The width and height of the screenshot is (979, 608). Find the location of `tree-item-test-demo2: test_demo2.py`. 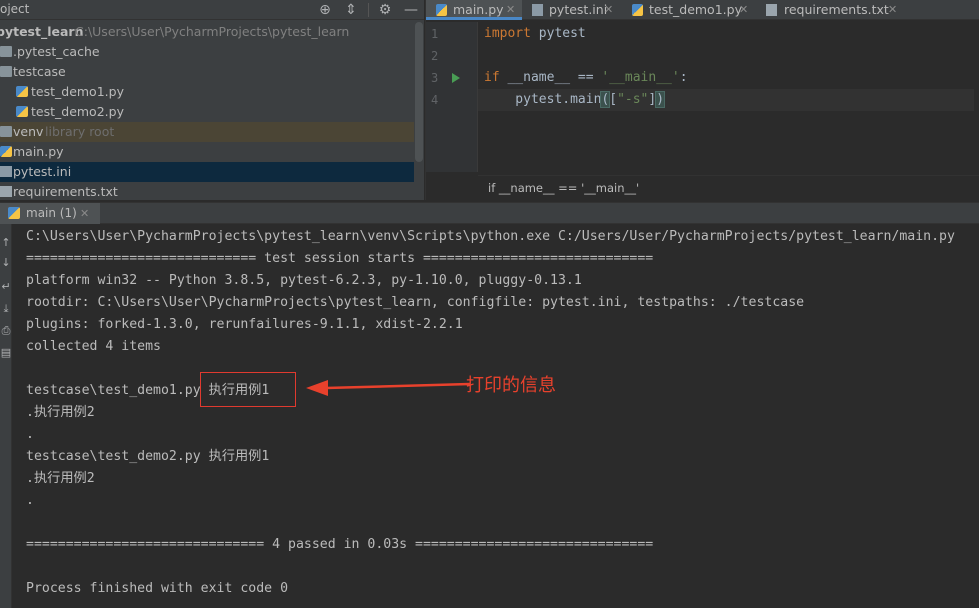

tree-item-test-demo2: test_demo2.py is located at coordinates (207, 112).